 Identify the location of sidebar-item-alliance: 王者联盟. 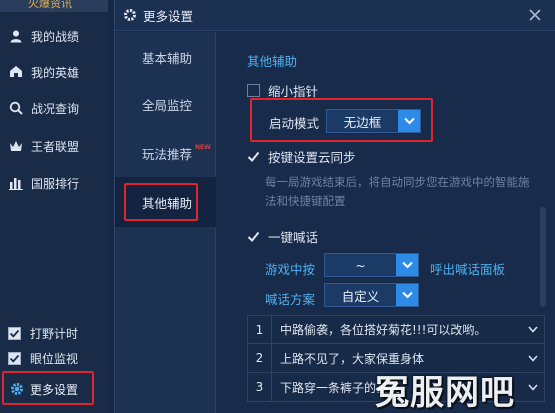
(54, 146).